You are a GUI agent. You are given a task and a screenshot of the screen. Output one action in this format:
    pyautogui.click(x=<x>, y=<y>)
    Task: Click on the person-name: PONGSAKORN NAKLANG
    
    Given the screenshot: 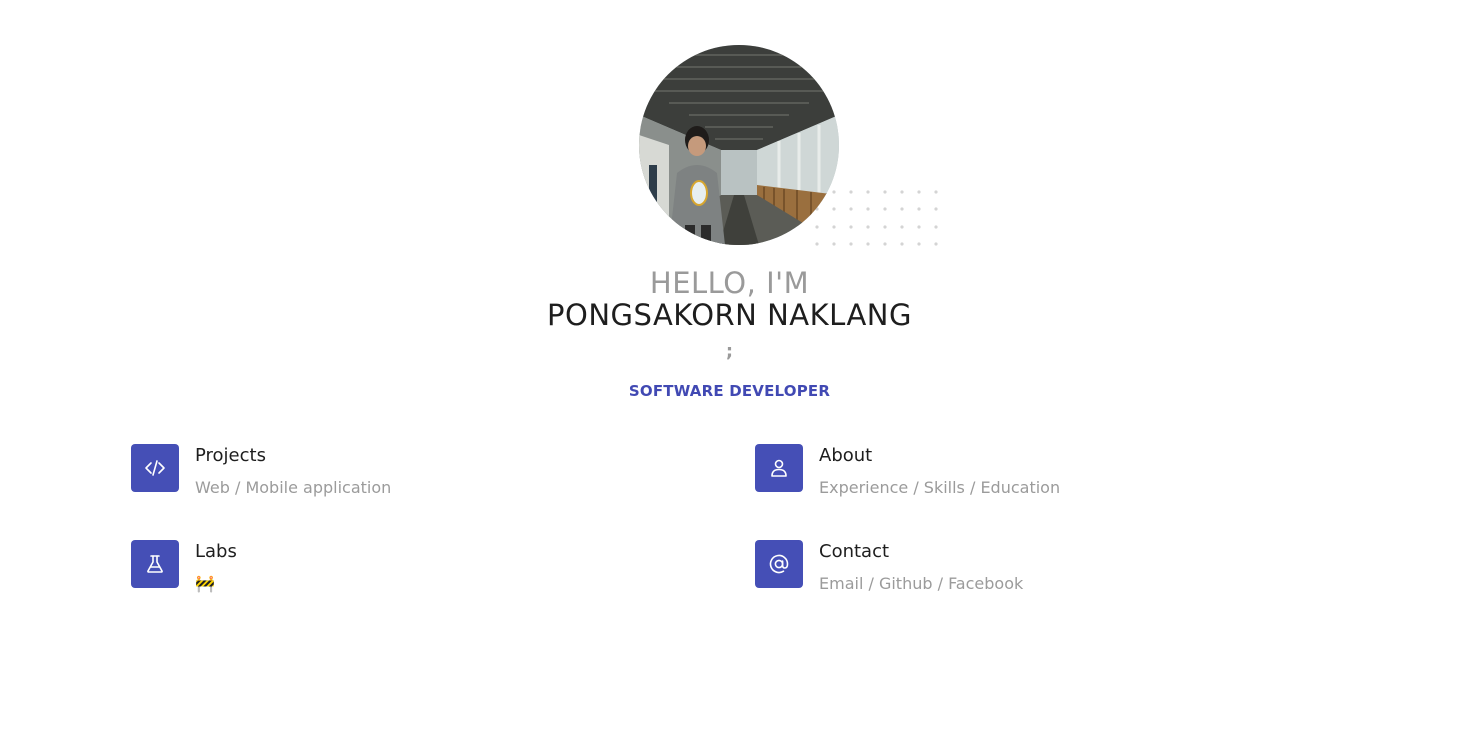 What is the action you would take?
    pyautogui.click(x=729, y=315)
    